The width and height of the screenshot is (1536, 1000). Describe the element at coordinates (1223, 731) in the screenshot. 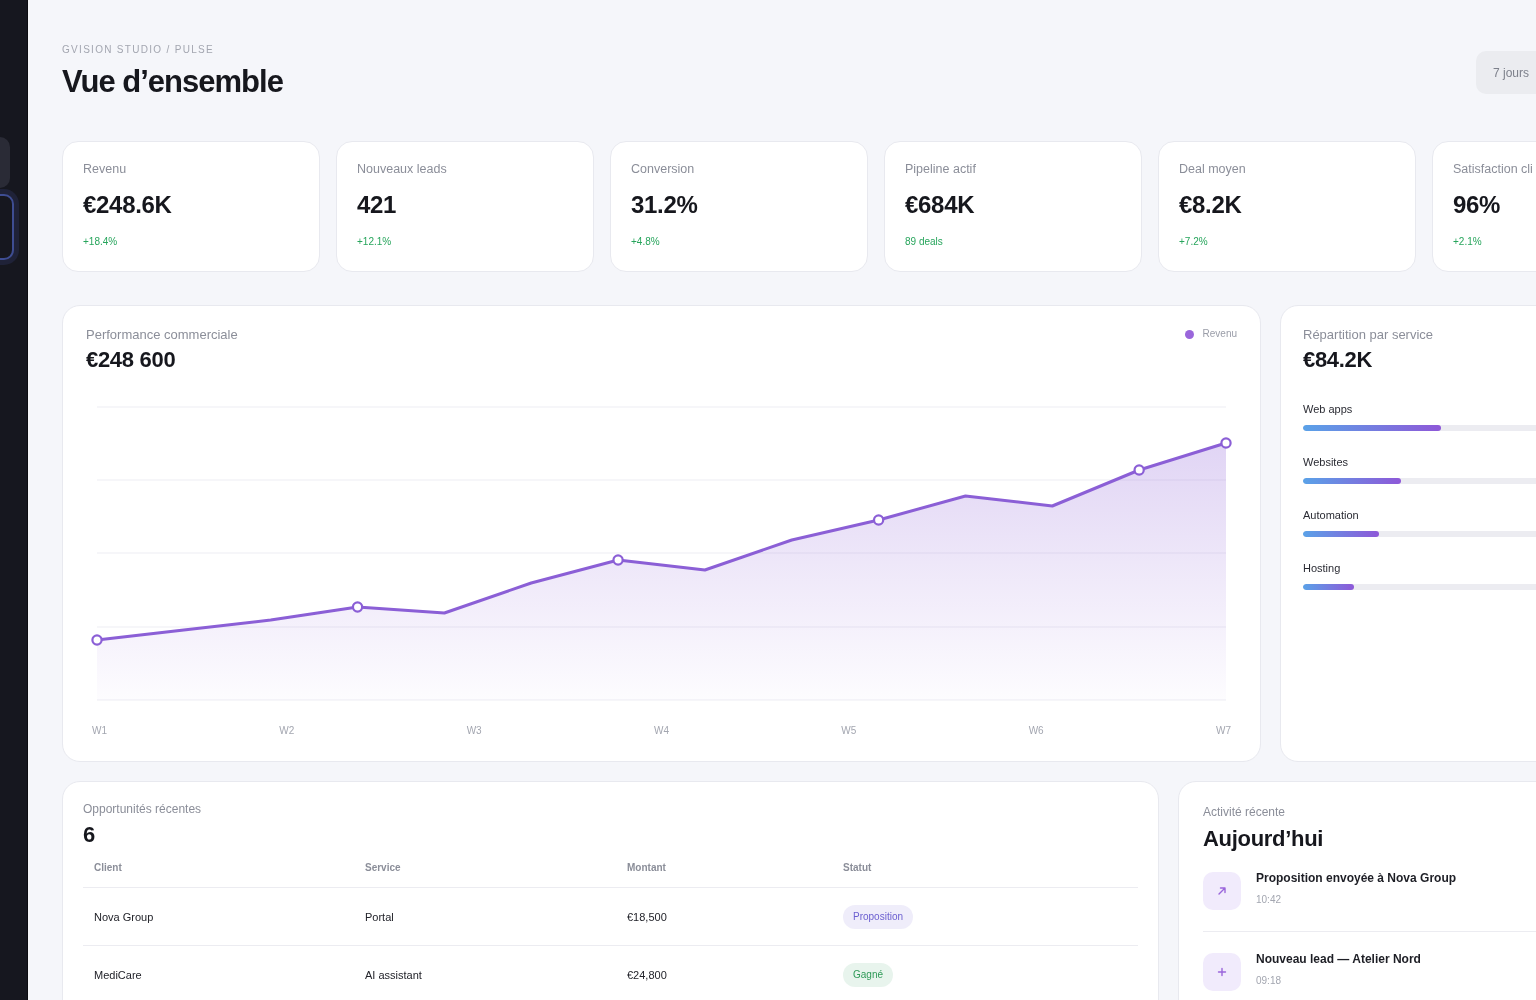

I see `axis-label: W7` at that location.